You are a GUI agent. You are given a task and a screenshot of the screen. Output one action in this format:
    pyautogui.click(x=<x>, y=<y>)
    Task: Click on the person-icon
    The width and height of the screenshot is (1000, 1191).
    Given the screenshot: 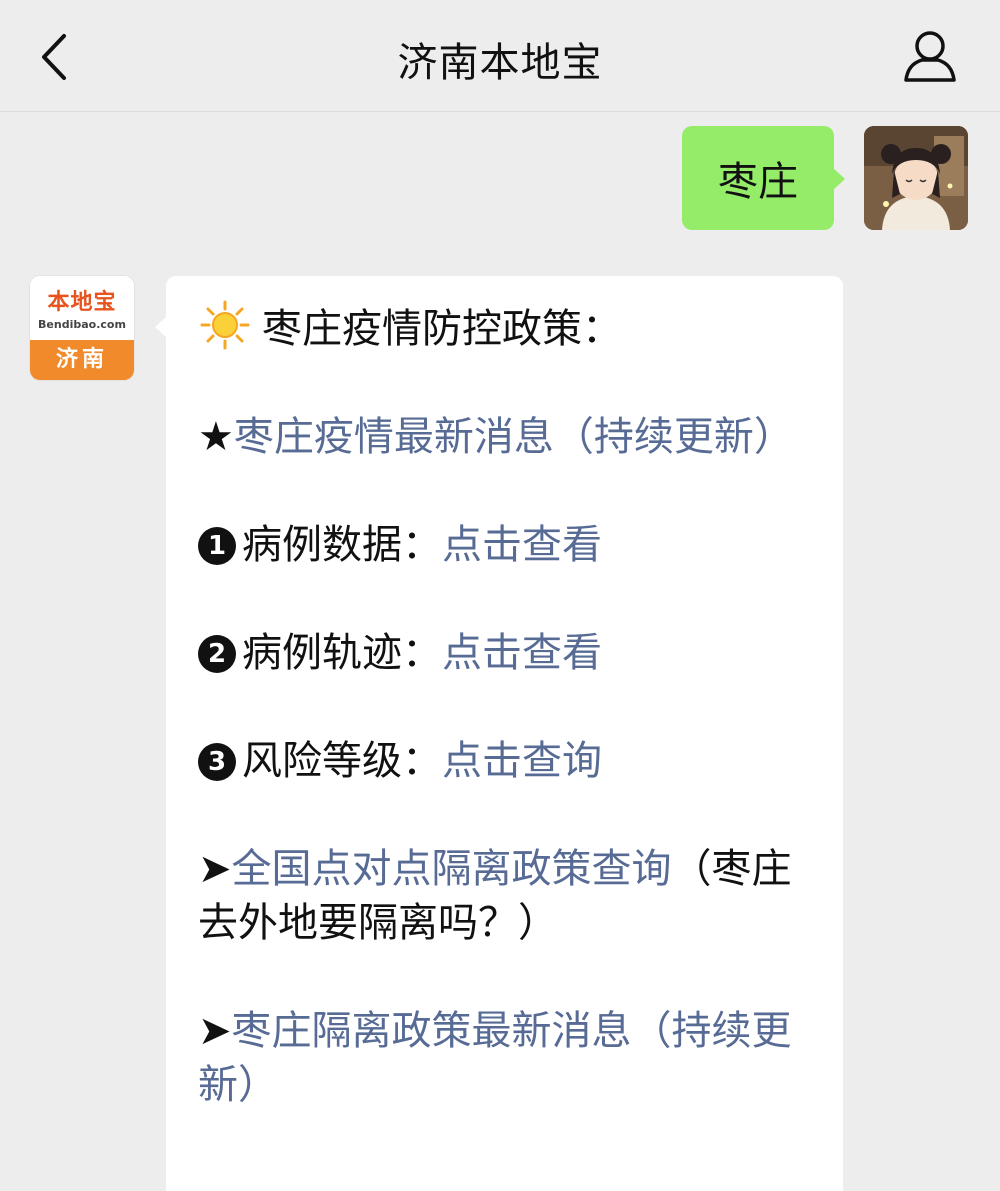 What is the action you would take?
    pyautogui.click(x=930, y=56)
    